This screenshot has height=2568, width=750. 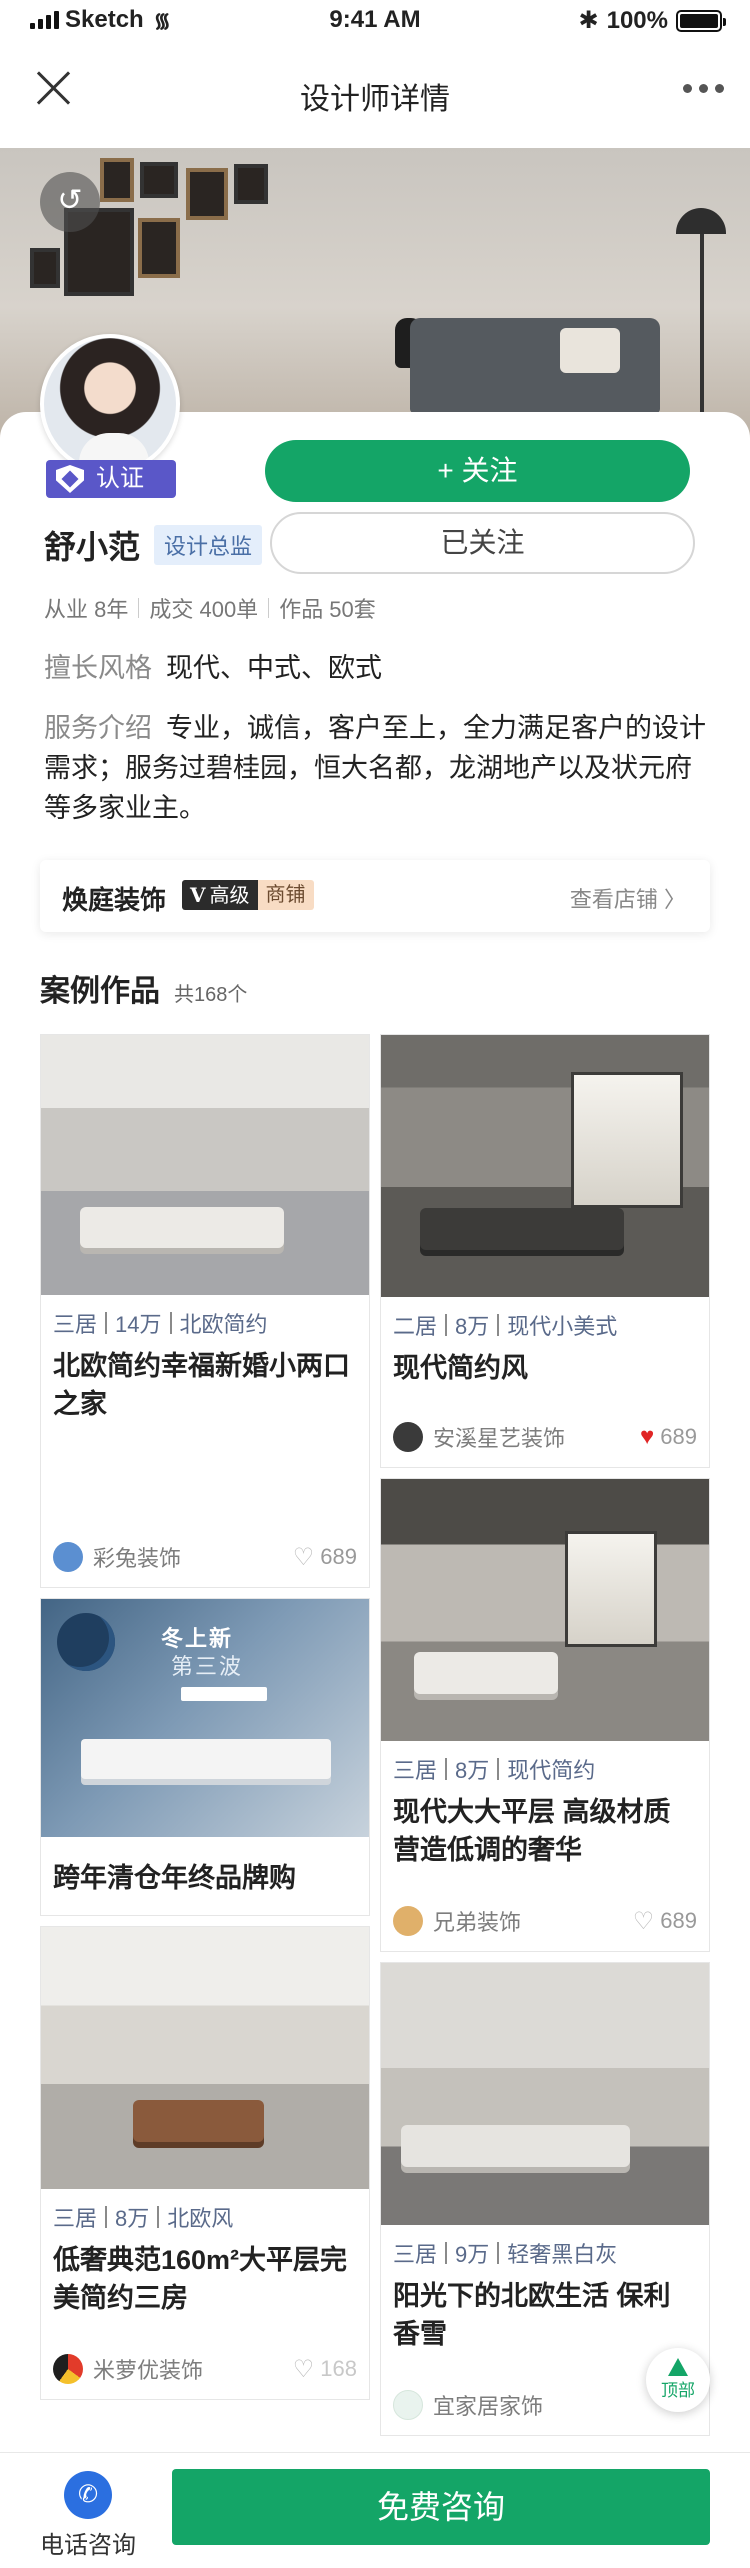 I want to click on moon-graphic, so click(x=86, y=1642).